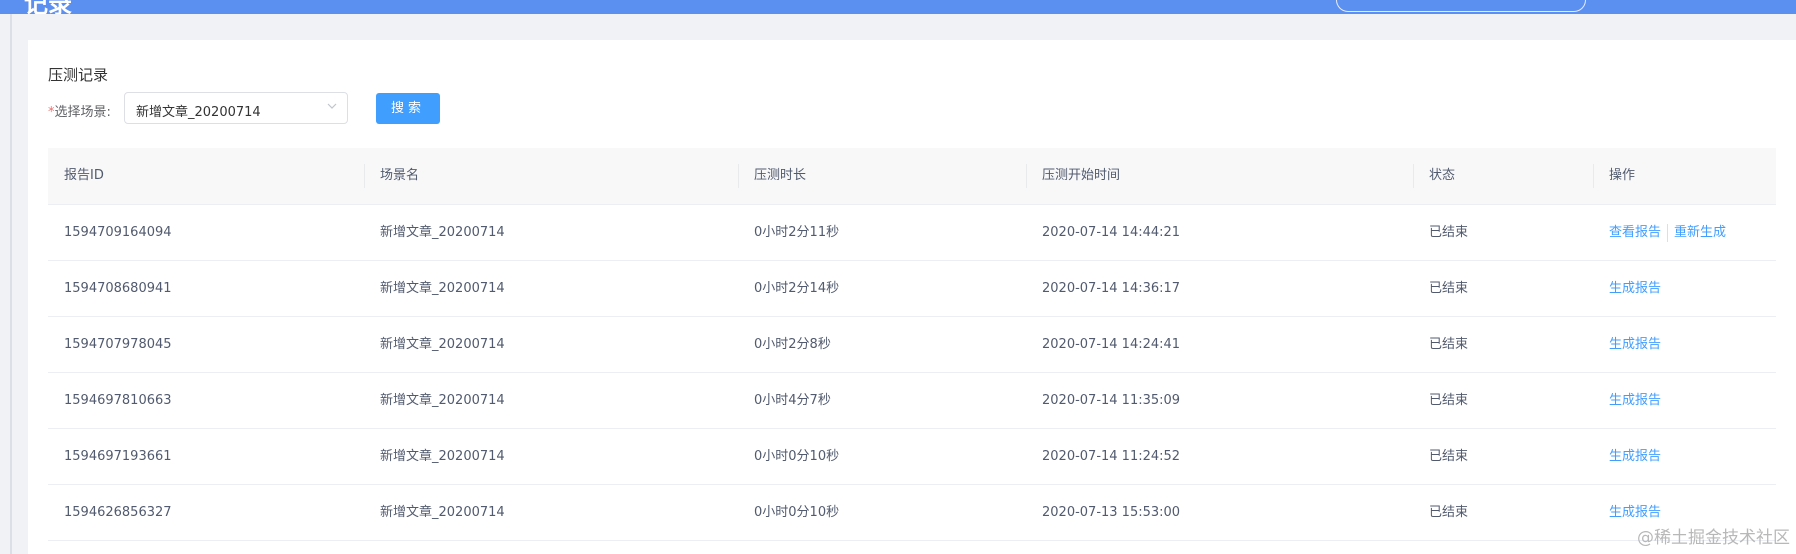  I want to click on cell-start-time: 2020-07-14 11:24:52, so click(1111, 456).